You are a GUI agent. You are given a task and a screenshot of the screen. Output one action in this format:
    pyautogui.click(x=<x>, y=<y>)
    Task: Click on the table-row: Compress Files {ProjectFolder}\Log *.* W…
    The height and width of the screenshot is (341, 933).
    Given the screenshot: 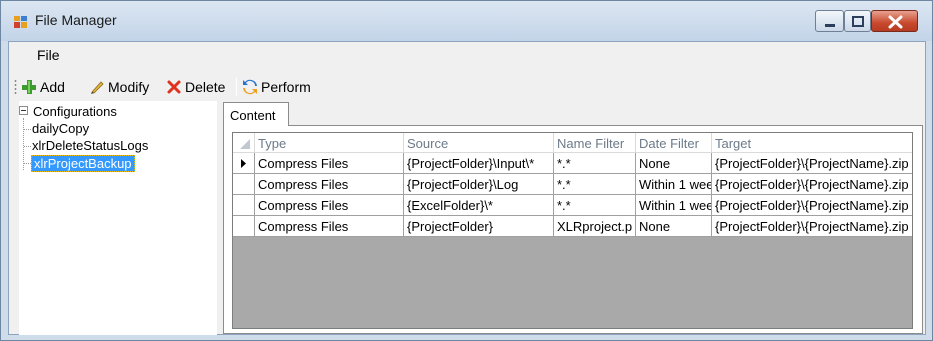 What is the action you would take?
    pyautogui.click(x=572, y=184)
    